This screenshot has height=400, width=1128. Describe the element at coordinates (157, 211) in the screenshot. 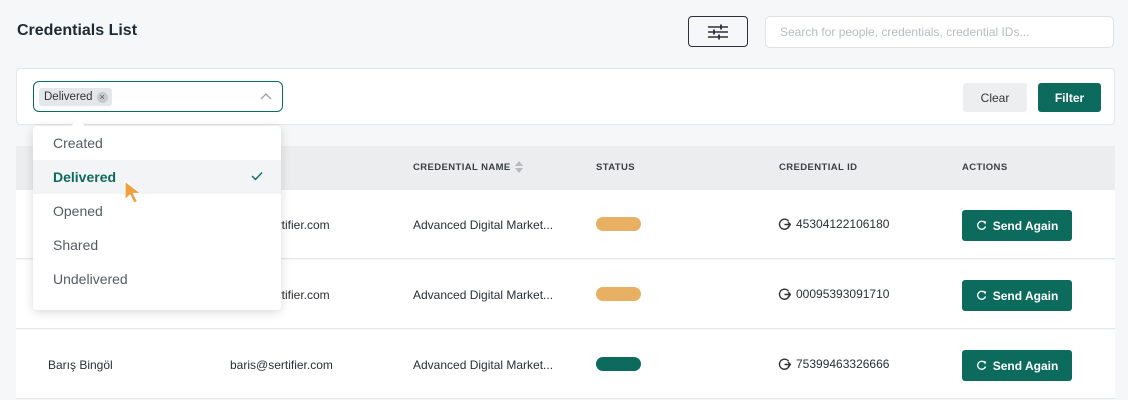

I see `dropdown-option-opened: Opened` at that location.